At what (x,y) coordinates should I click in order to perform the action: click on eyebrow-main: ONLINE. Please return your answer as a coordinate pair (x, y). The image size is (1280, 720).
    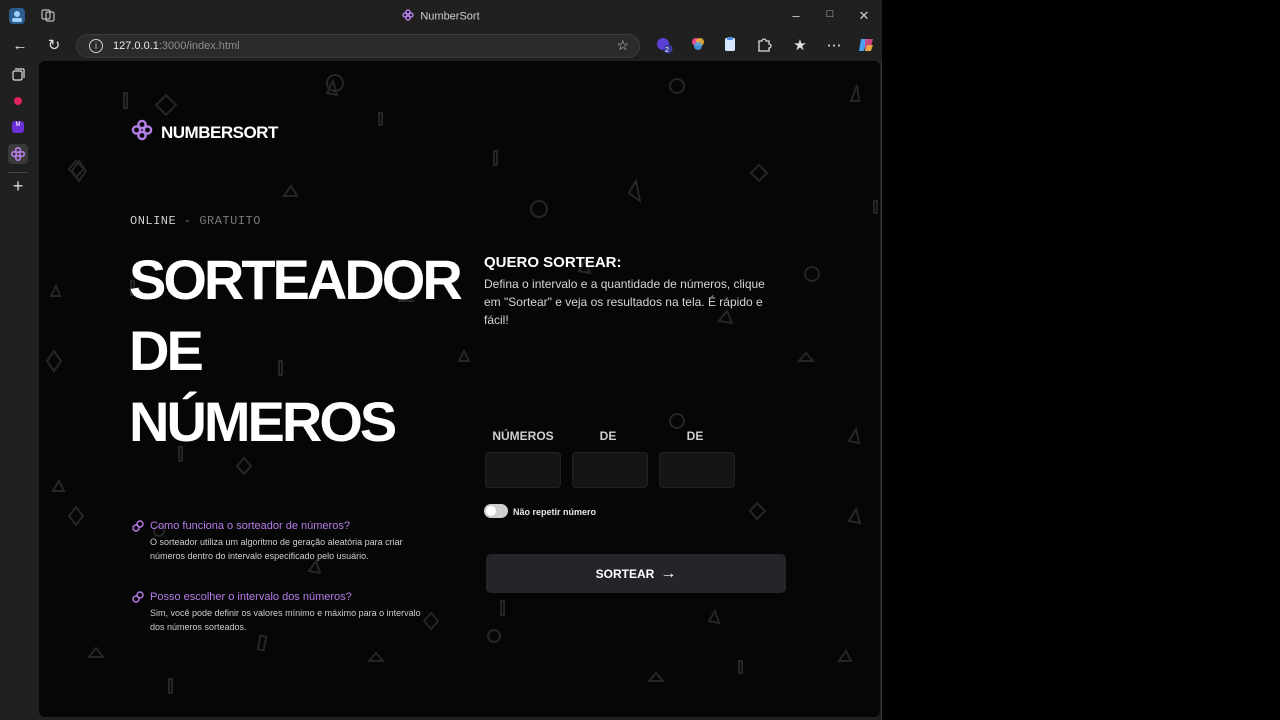
    Looking at the image, I should click on (153, 221).